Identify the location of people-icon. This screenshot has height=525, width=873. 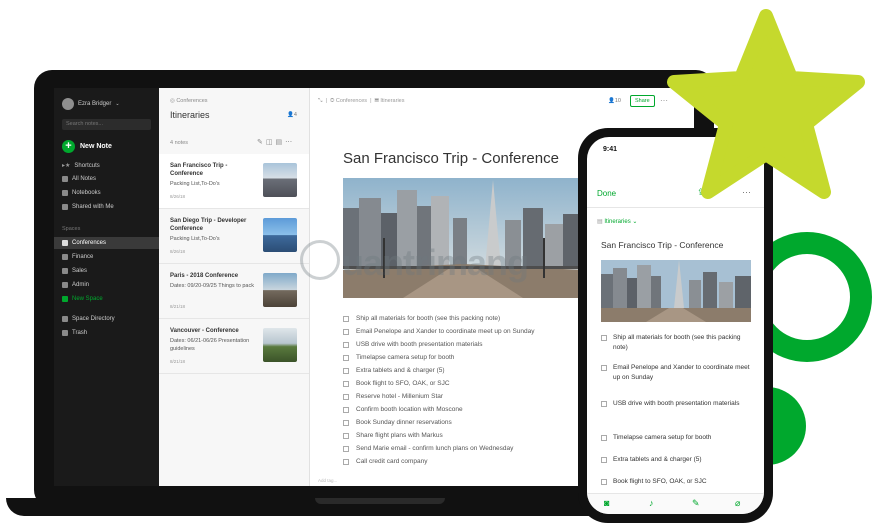
(65, 207).